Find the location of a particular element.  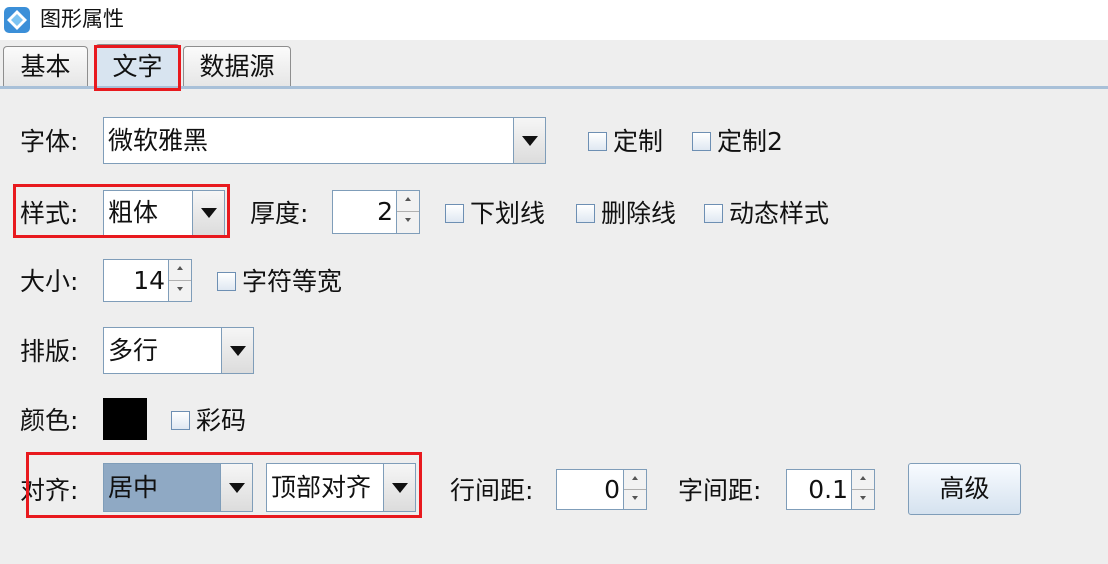

font-value: 微软雅黑 is located at coordinates (158, 140).